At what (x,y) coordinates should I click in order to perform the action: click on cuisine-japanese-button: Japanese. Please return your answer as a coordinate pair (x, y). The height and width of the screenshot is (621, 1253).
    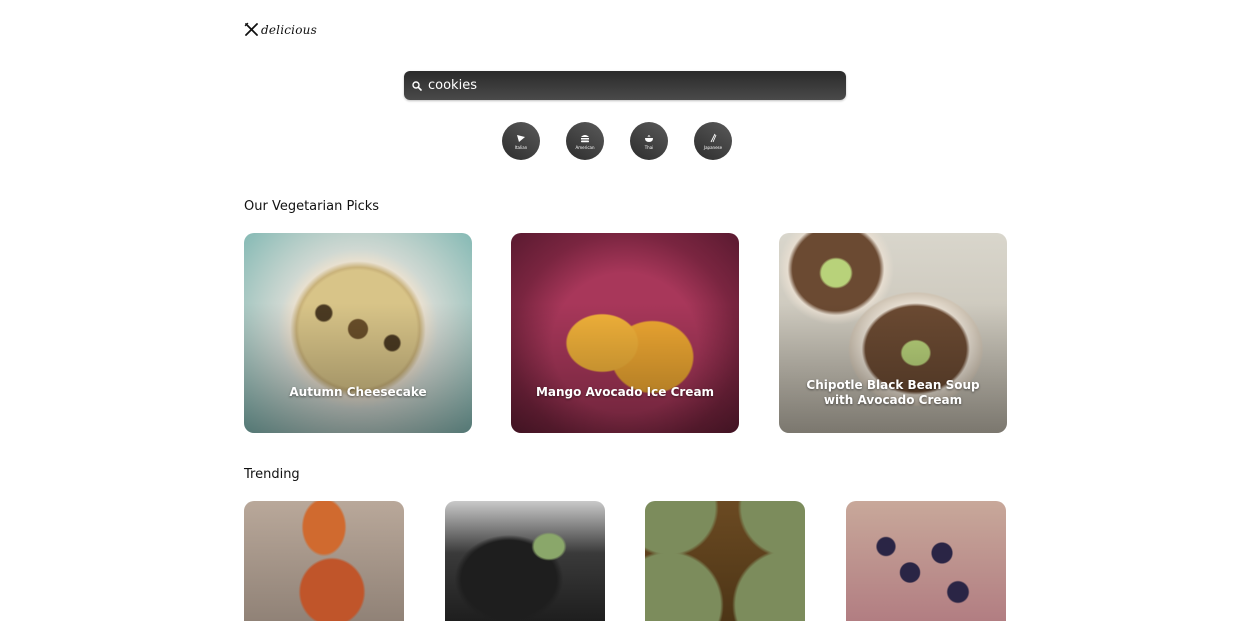
    Looking at the image, I should click on (713, 141).